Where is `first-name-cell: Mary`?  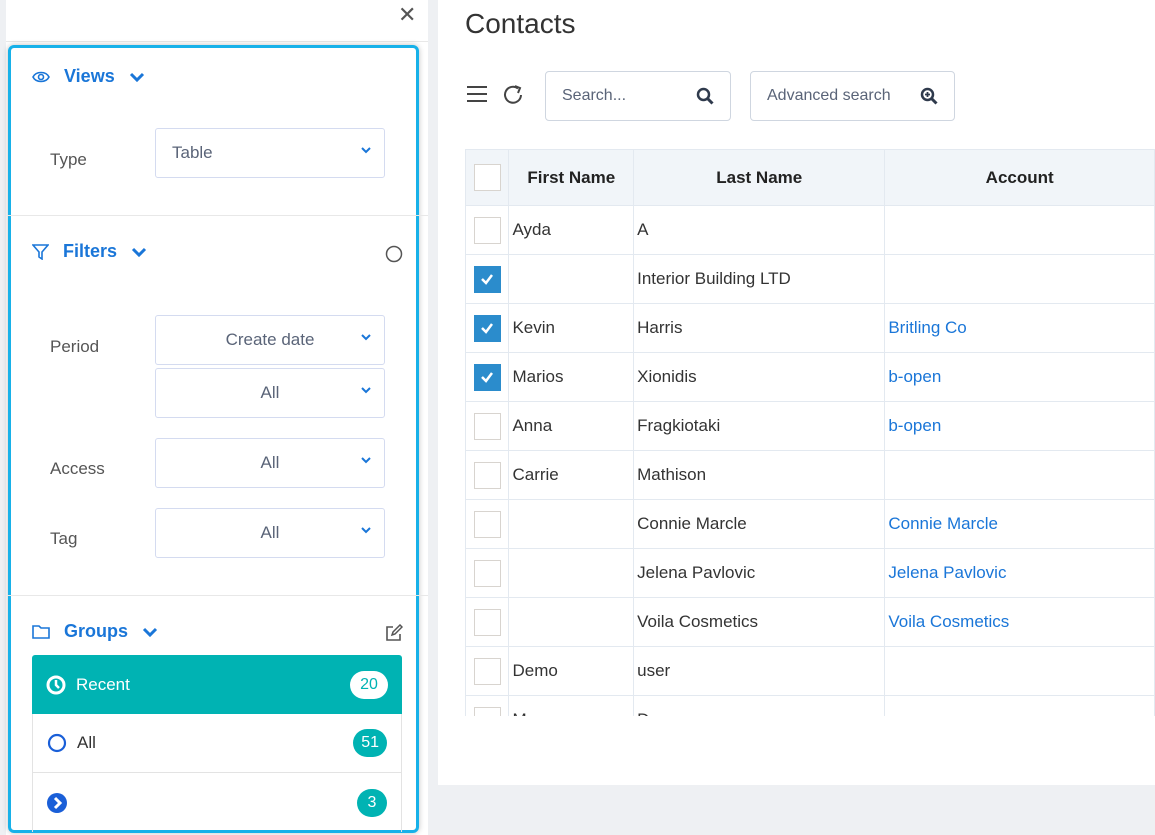 first-name-cell: Mary is located at coordinates (571, 705).